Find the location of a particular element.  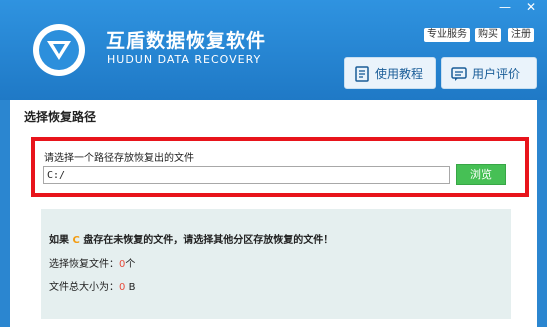

app-subtitle: HUDUN DATA RECOVERY is located at coordinates (184, 59).